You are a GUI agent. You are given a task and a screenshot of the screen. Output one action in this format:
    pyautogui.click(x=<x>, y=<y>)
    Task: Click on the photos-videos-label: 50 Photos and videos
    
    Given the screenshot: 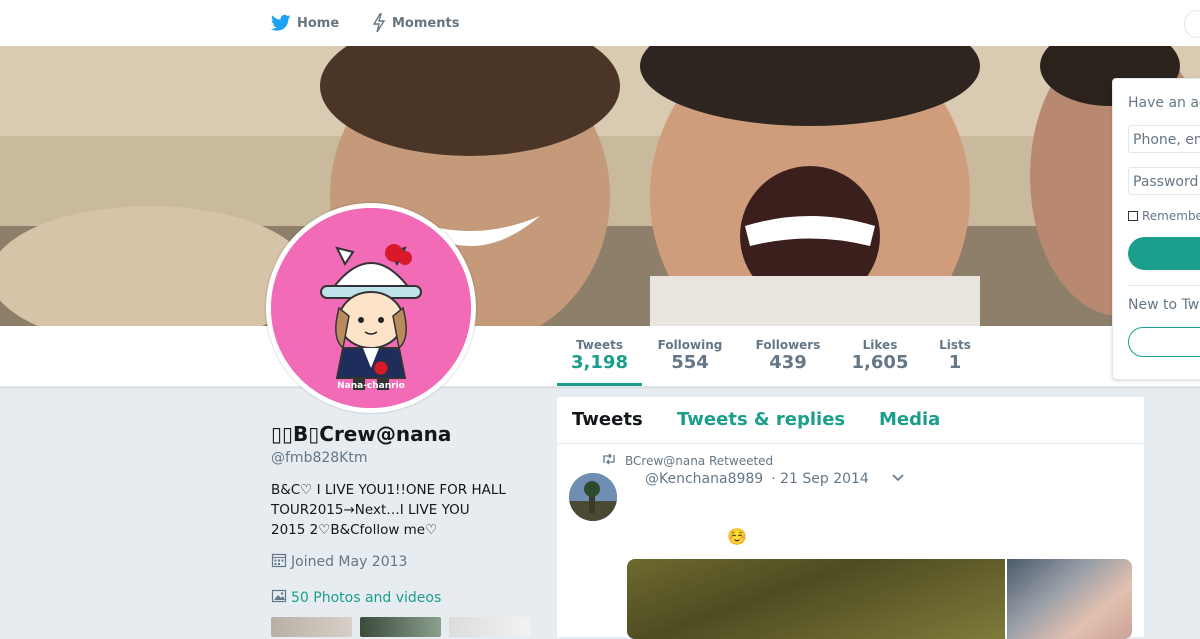 What is the action you would take?
    pyautogui.click(x=366, y=598)
    